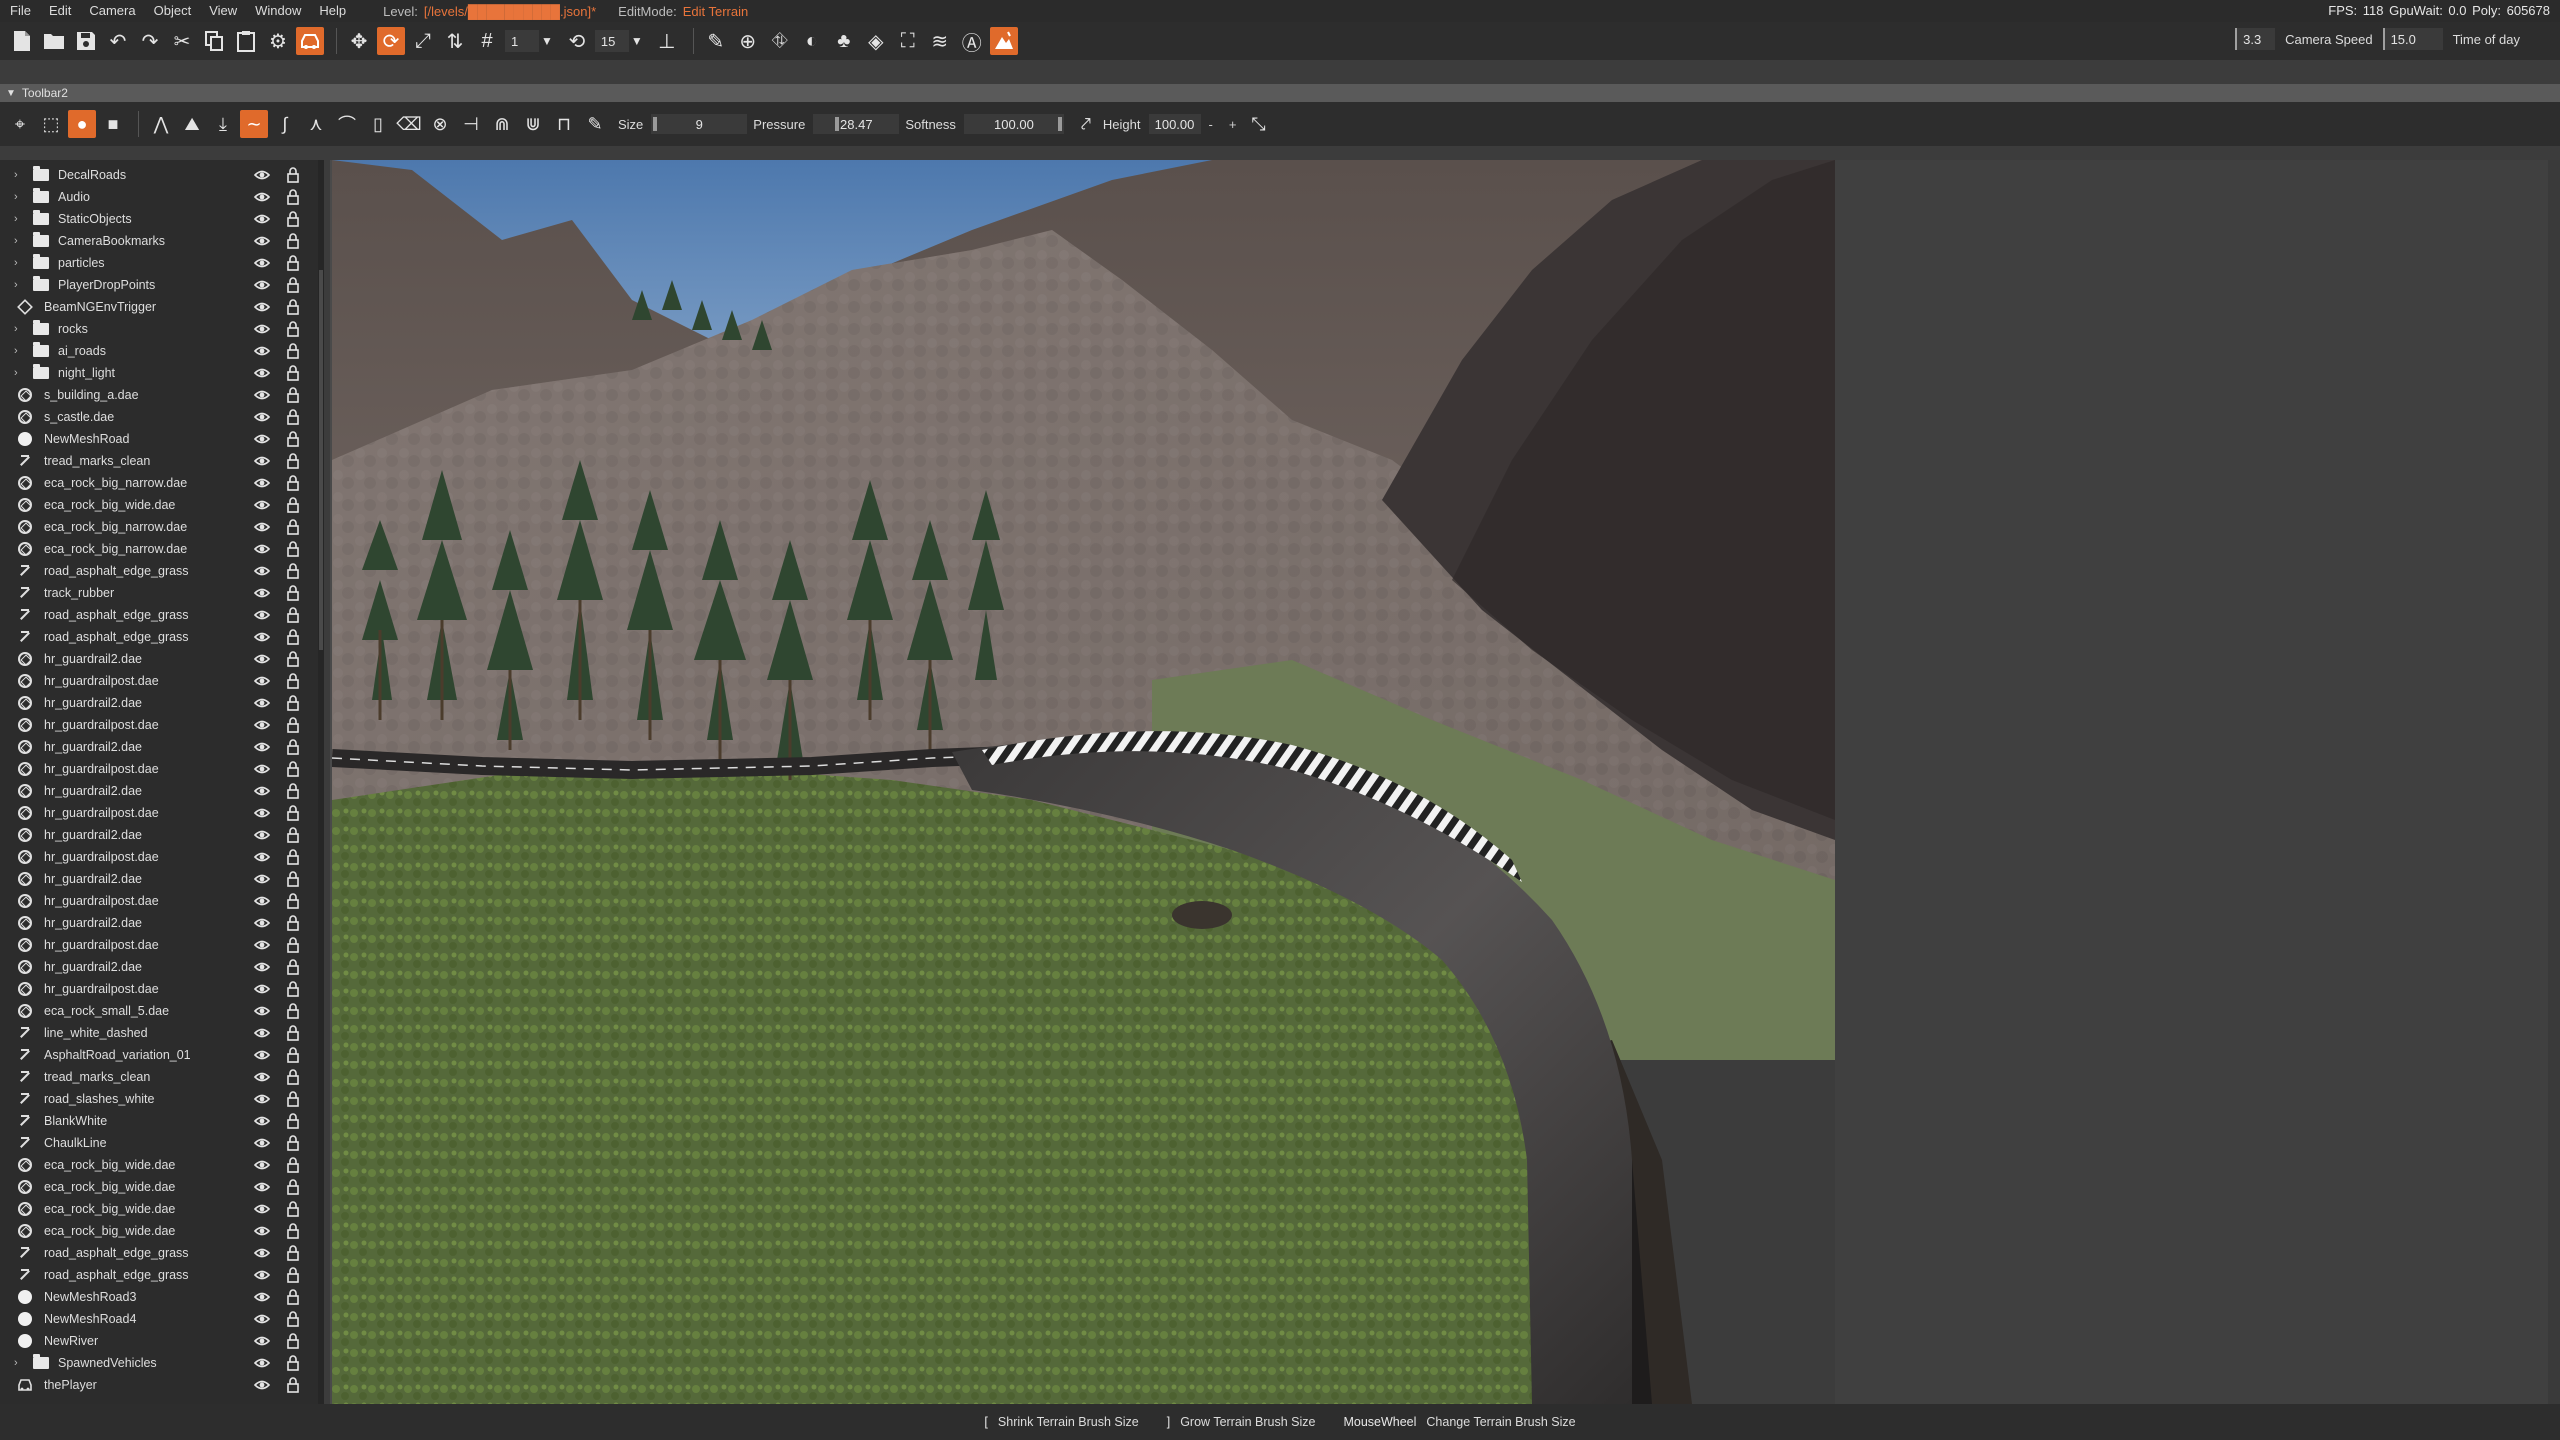 This screenshot has height=1440, width=2560. I want to click on smooth-terrain-icon: ∼, so click(254, 124).